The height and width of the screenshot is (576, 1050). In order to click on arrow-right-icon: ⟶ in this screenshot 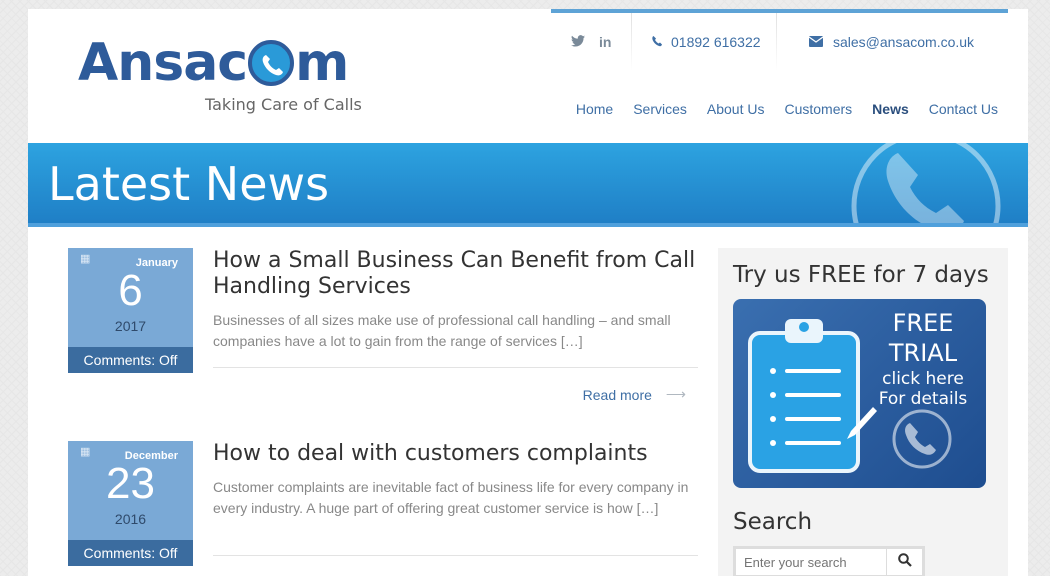, I will do `click(675, 394)`.